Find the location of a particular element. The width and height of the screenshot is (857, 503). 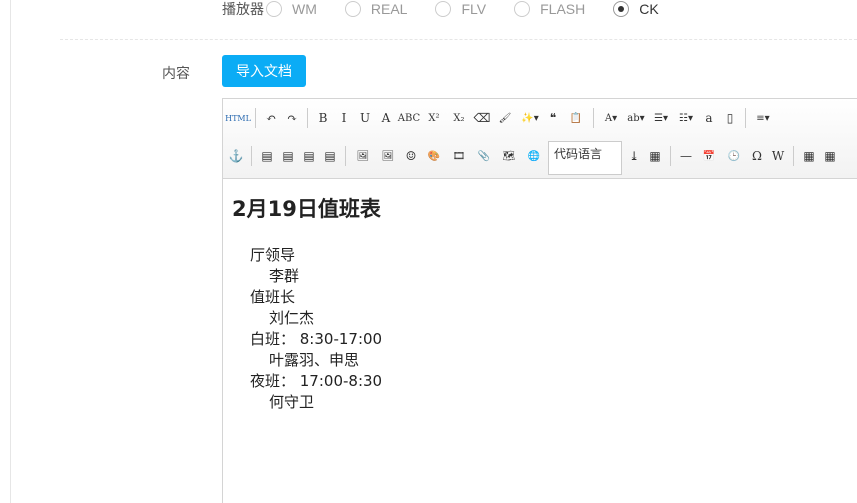

image-icon: 🖼 is located at coordinates (363, 156).